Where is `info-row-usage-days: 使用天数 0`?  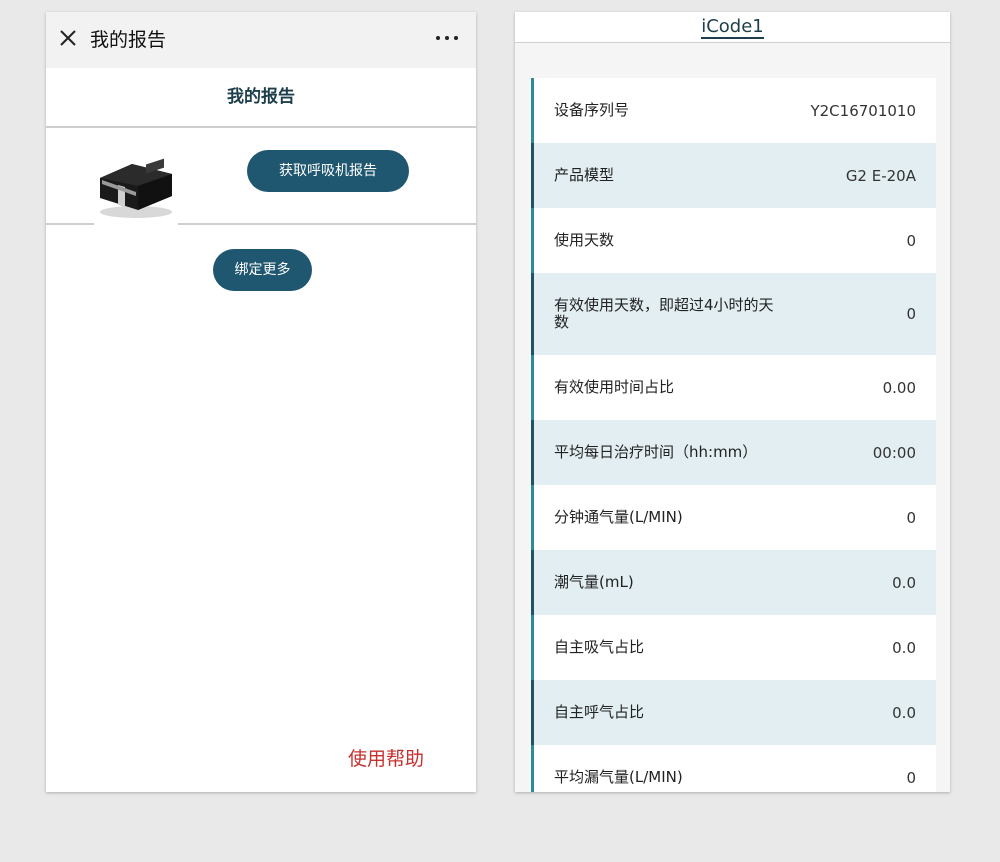 info-row-usage-days: 使用天数 0 is located at coordinates (733, 240).